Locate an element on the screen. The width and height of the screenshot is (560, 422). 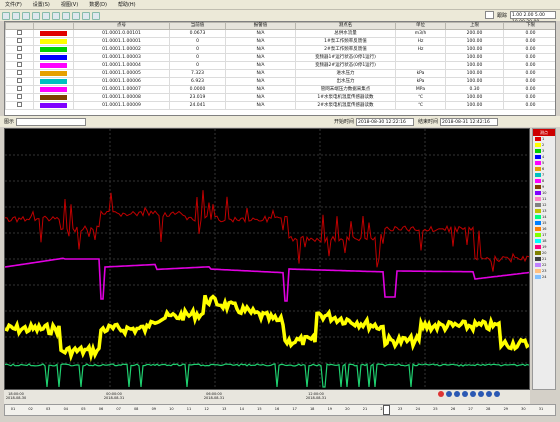
record-icon is located at coordinates (441, 394).